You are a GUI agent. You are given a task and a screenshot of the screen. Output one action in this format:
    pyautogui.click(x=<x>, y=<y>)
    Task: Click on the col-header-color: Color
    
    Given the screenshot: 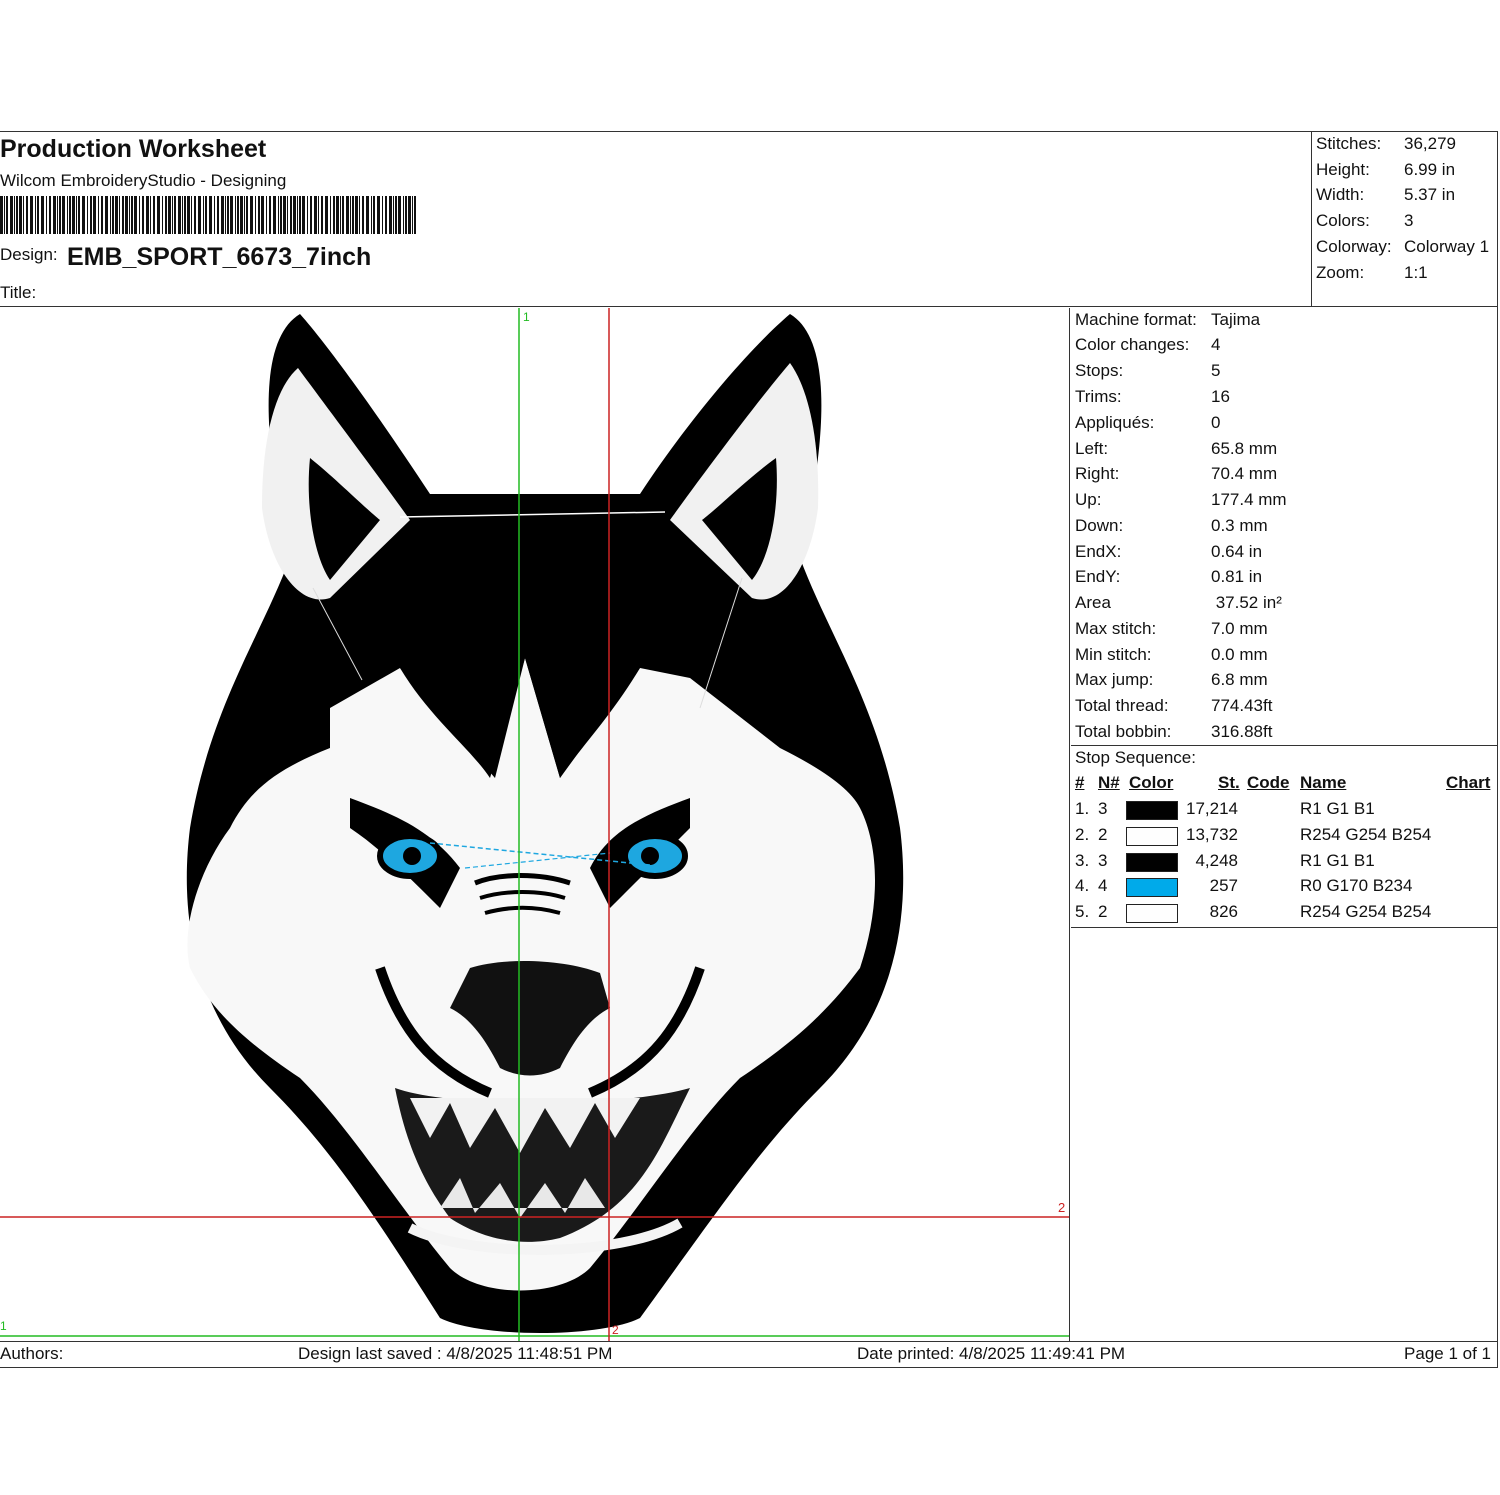 What is the action you would take?
    pyautogui.click(x=1151, y=782)
    